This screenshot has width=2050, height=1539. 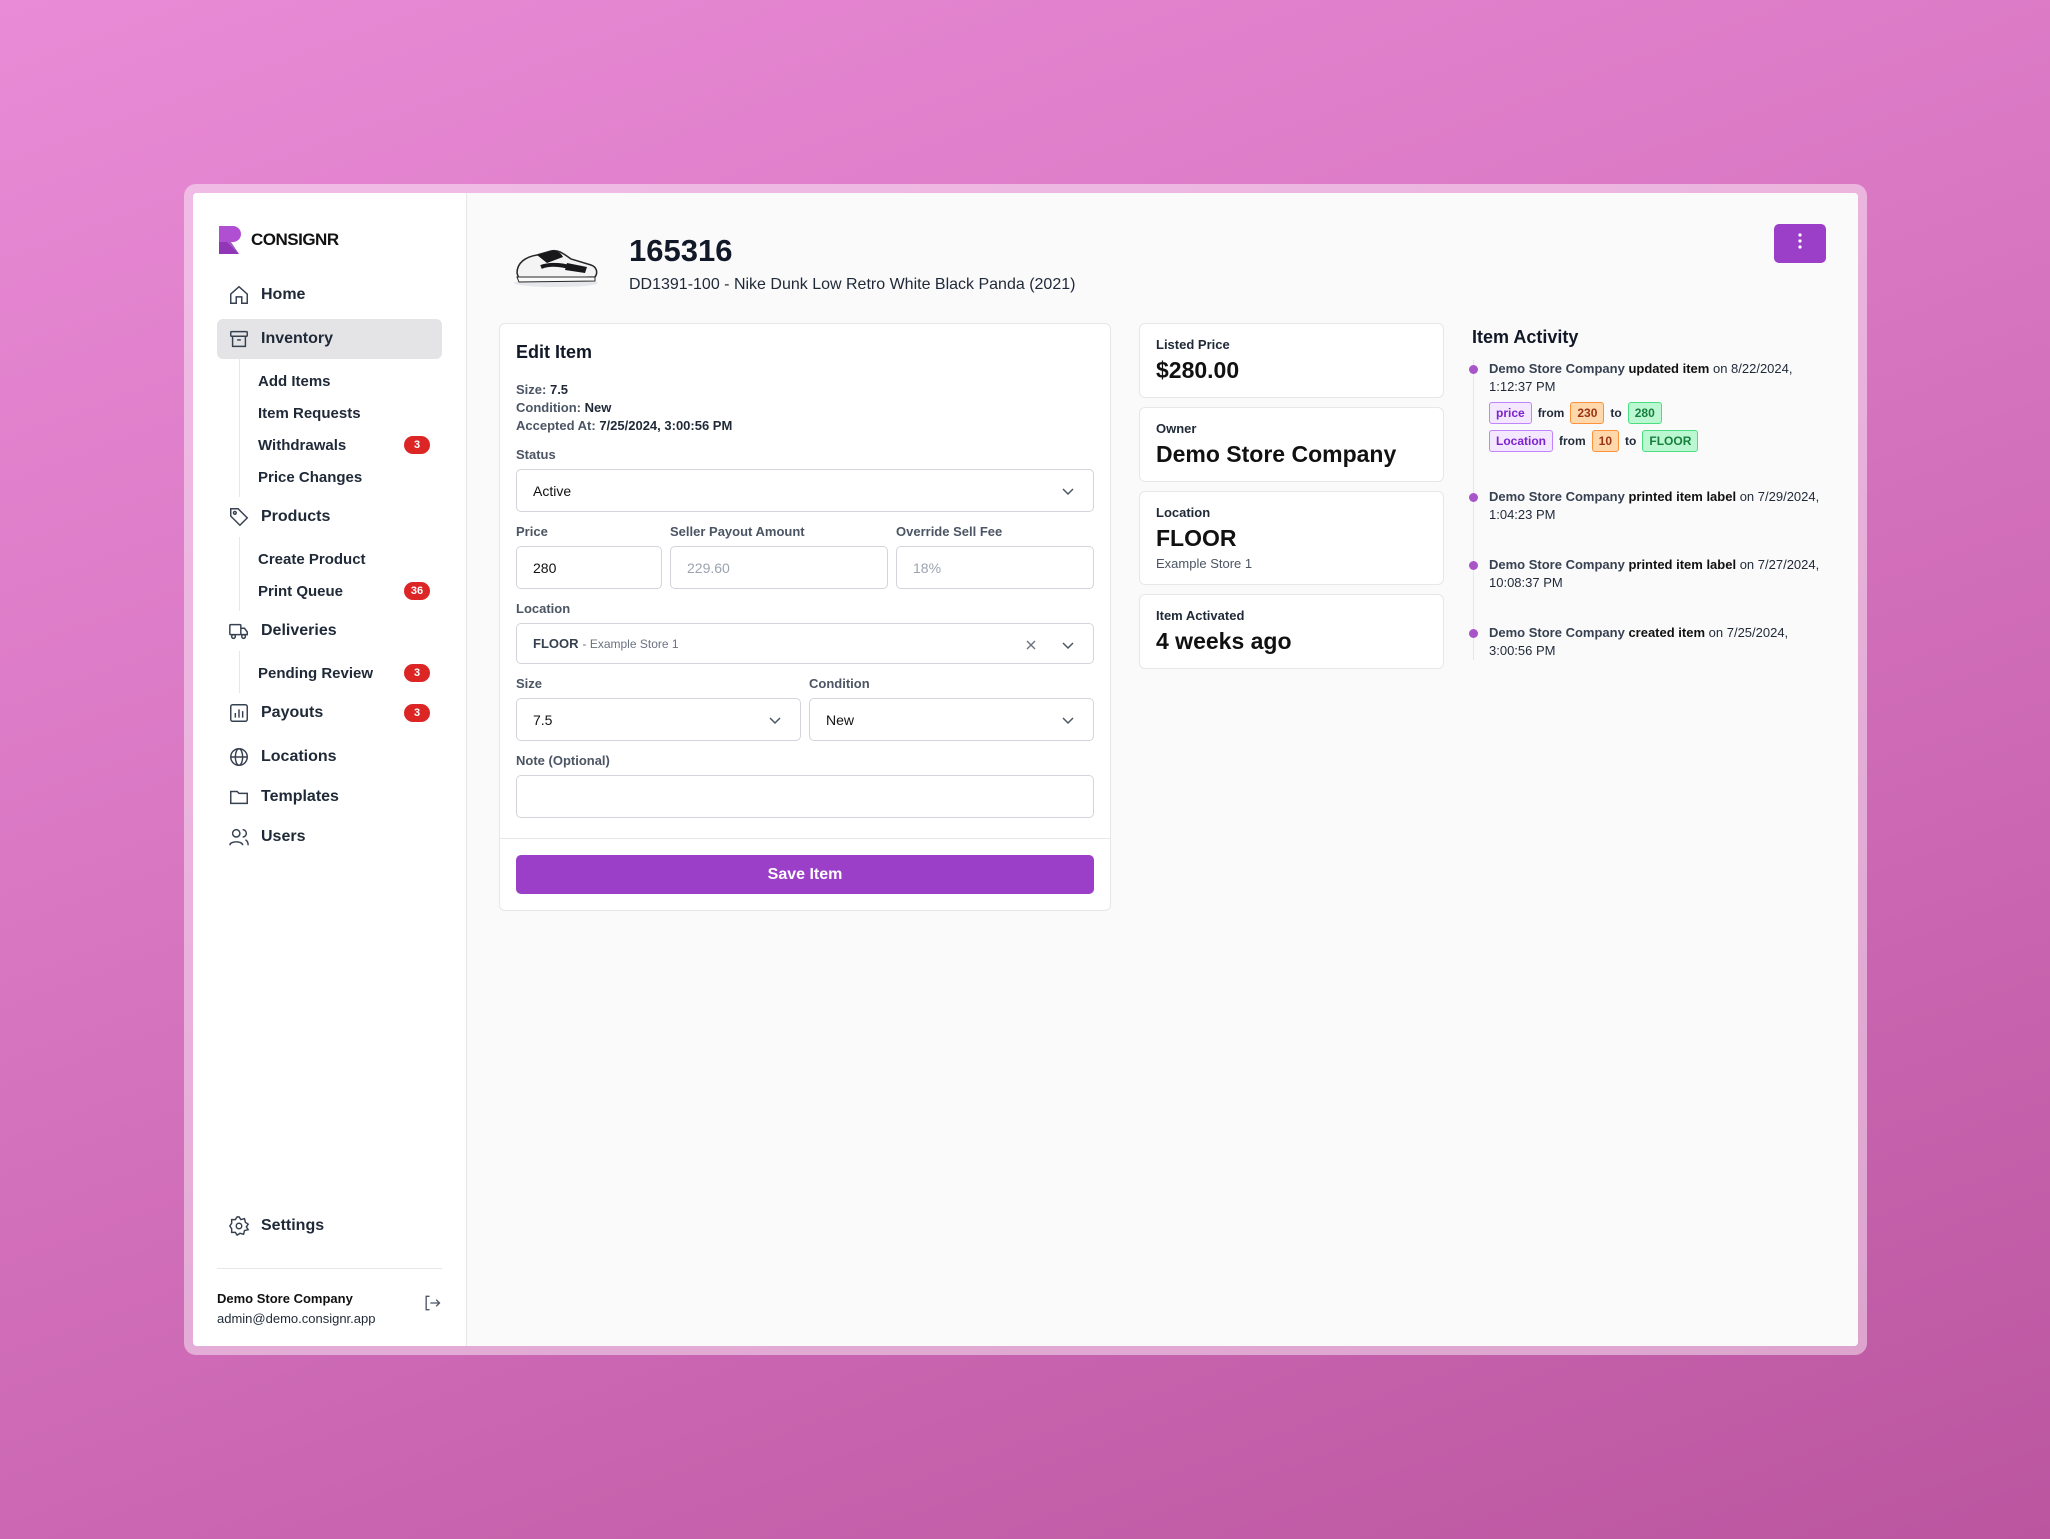 What do you see at coordinates (1031, 646) in the screenshot?
I see `close-icon` at bounding box center [1031, 646].